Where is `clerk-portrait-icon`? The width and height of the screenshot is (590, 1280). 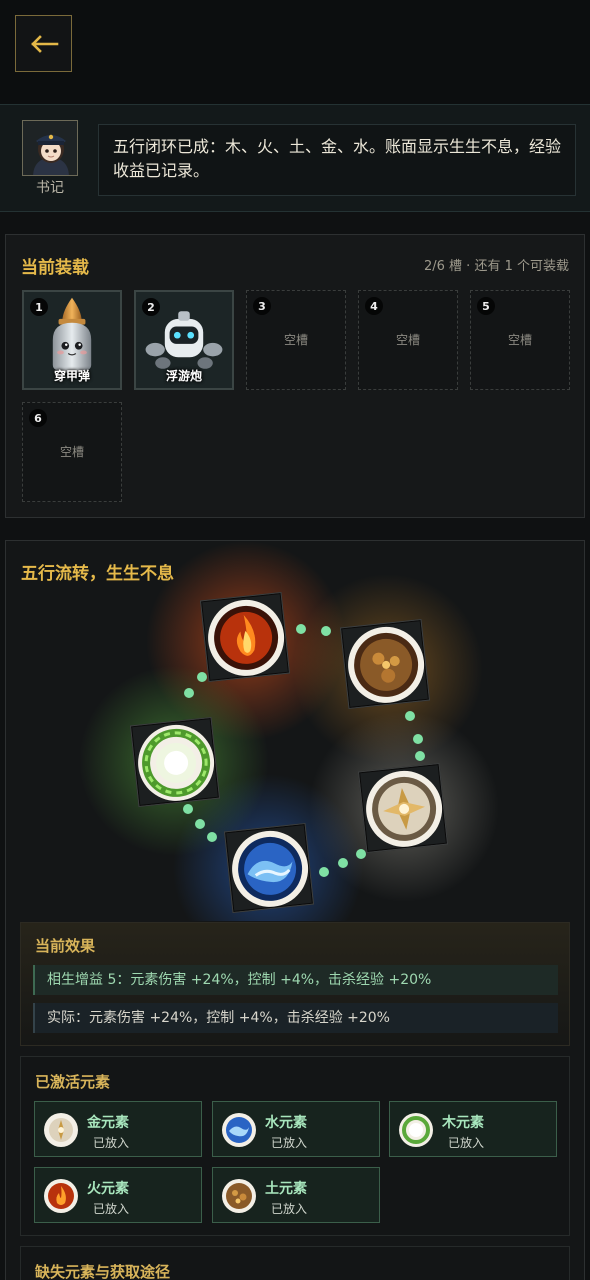 clerk-portrait-icon is located at coordinates (50, 148).